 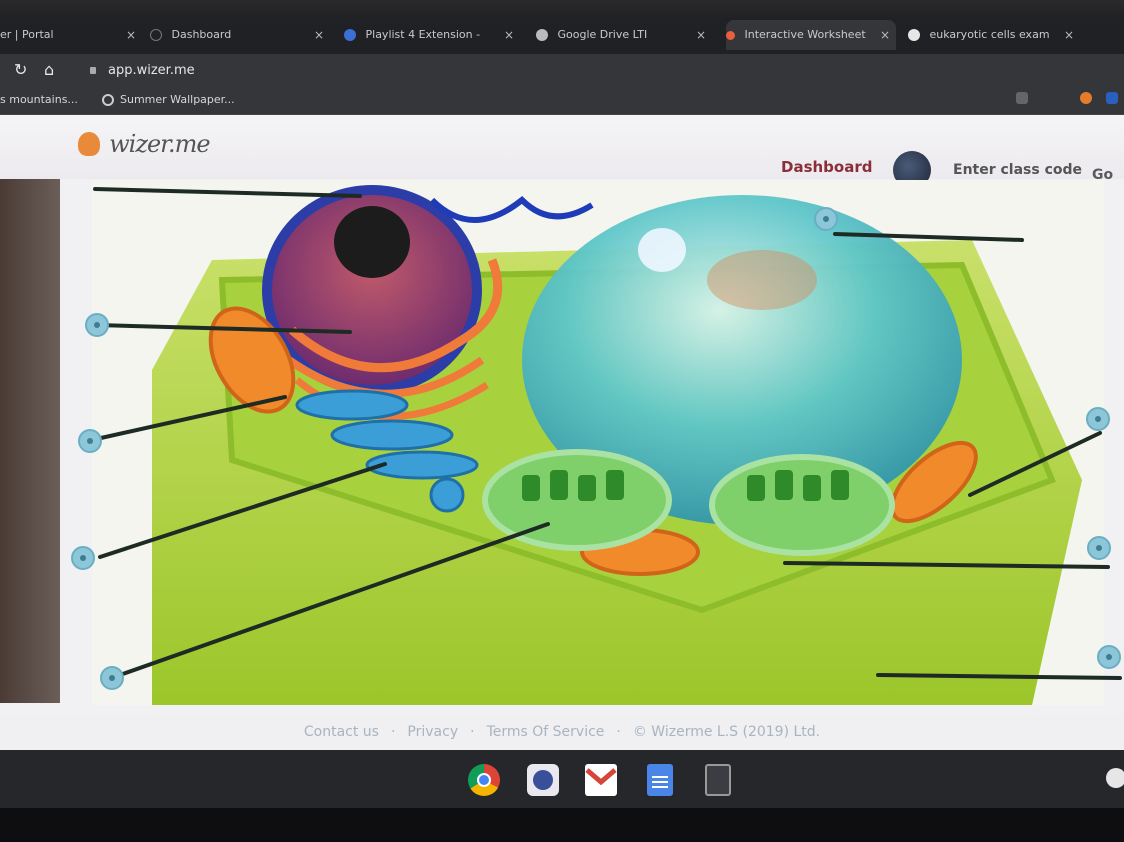 I want to click on tab-portal: er | Portal ×, so click(x=71, y=35).